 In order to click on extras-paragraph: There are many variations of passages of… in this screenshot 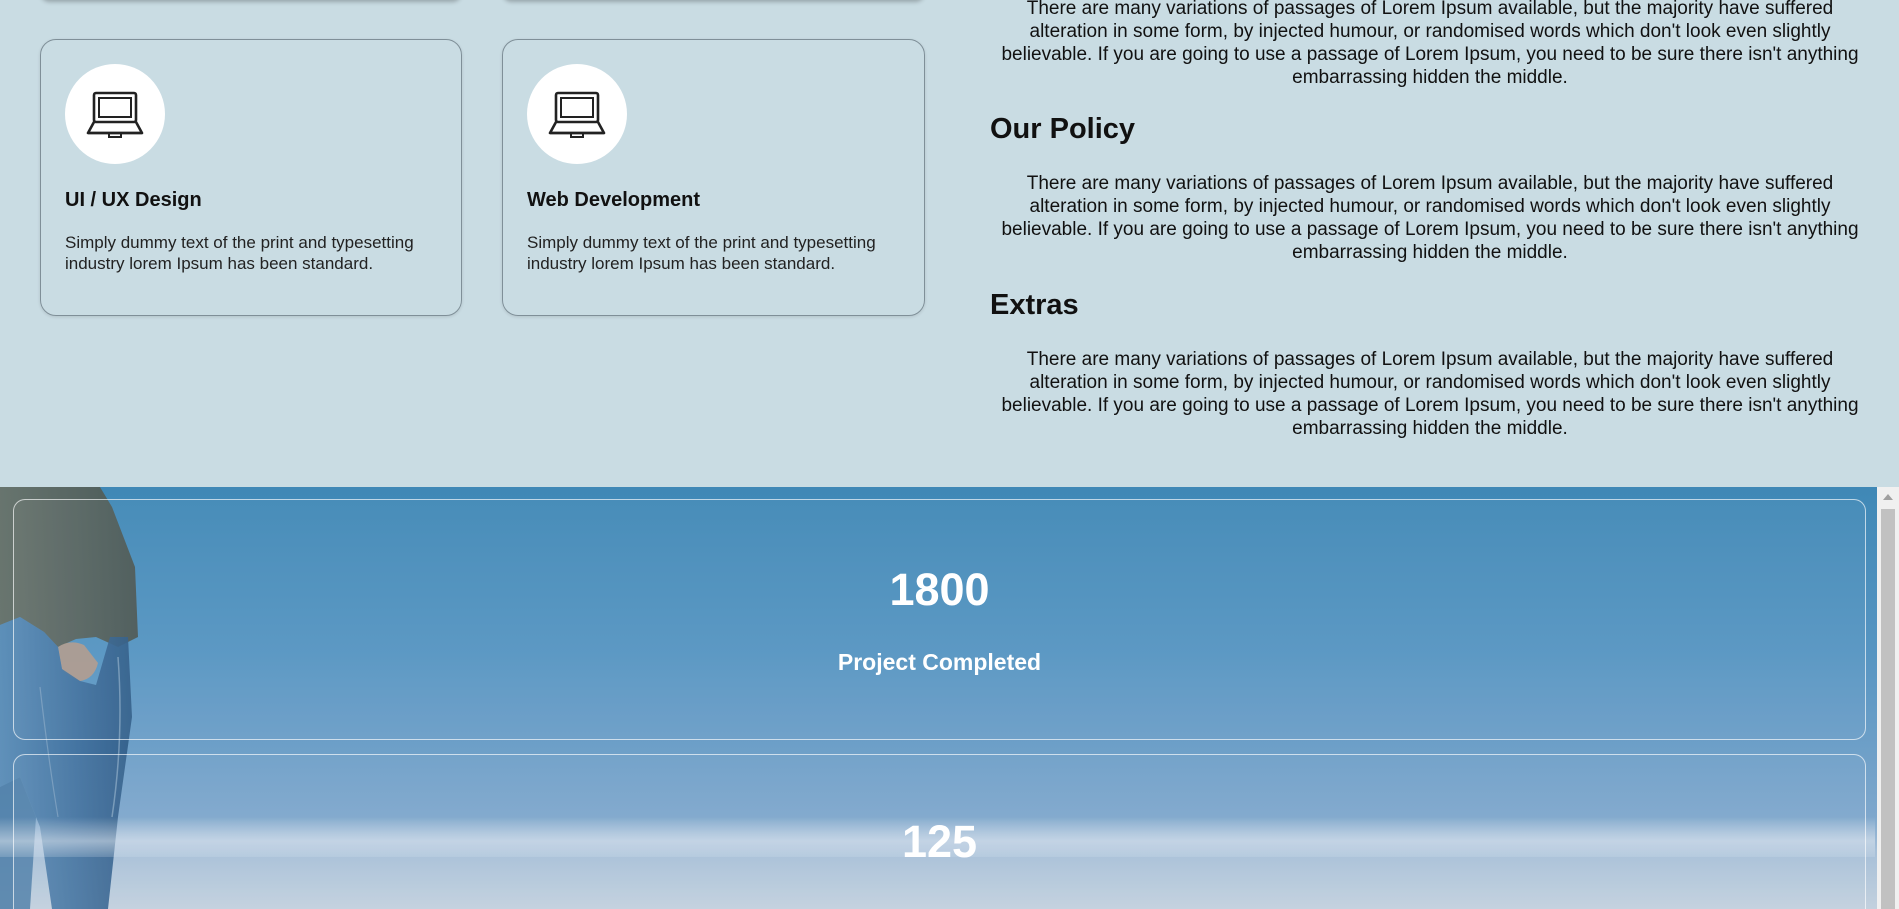, I will do `click(1430, 394)`.